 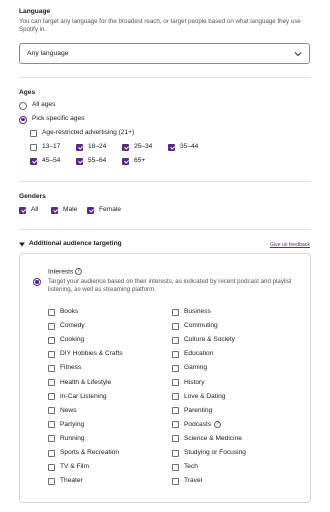 What do you see at coordinates (72, 438) in the screenshot?
I see `checkbox-label: Running` at bounding box center [72, 438].